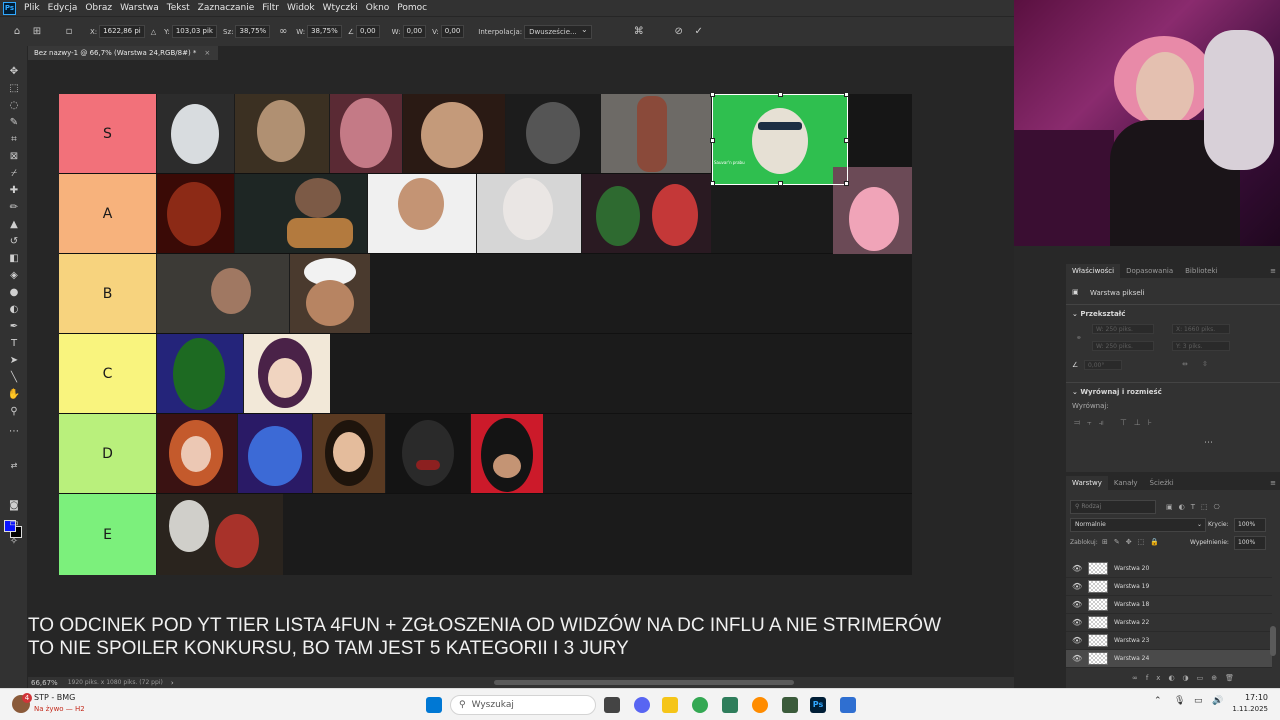 The width and height of the screenshot is (1280, 720). I want to click on link-dimensions-icon: ⚭, so click(1079, 338).